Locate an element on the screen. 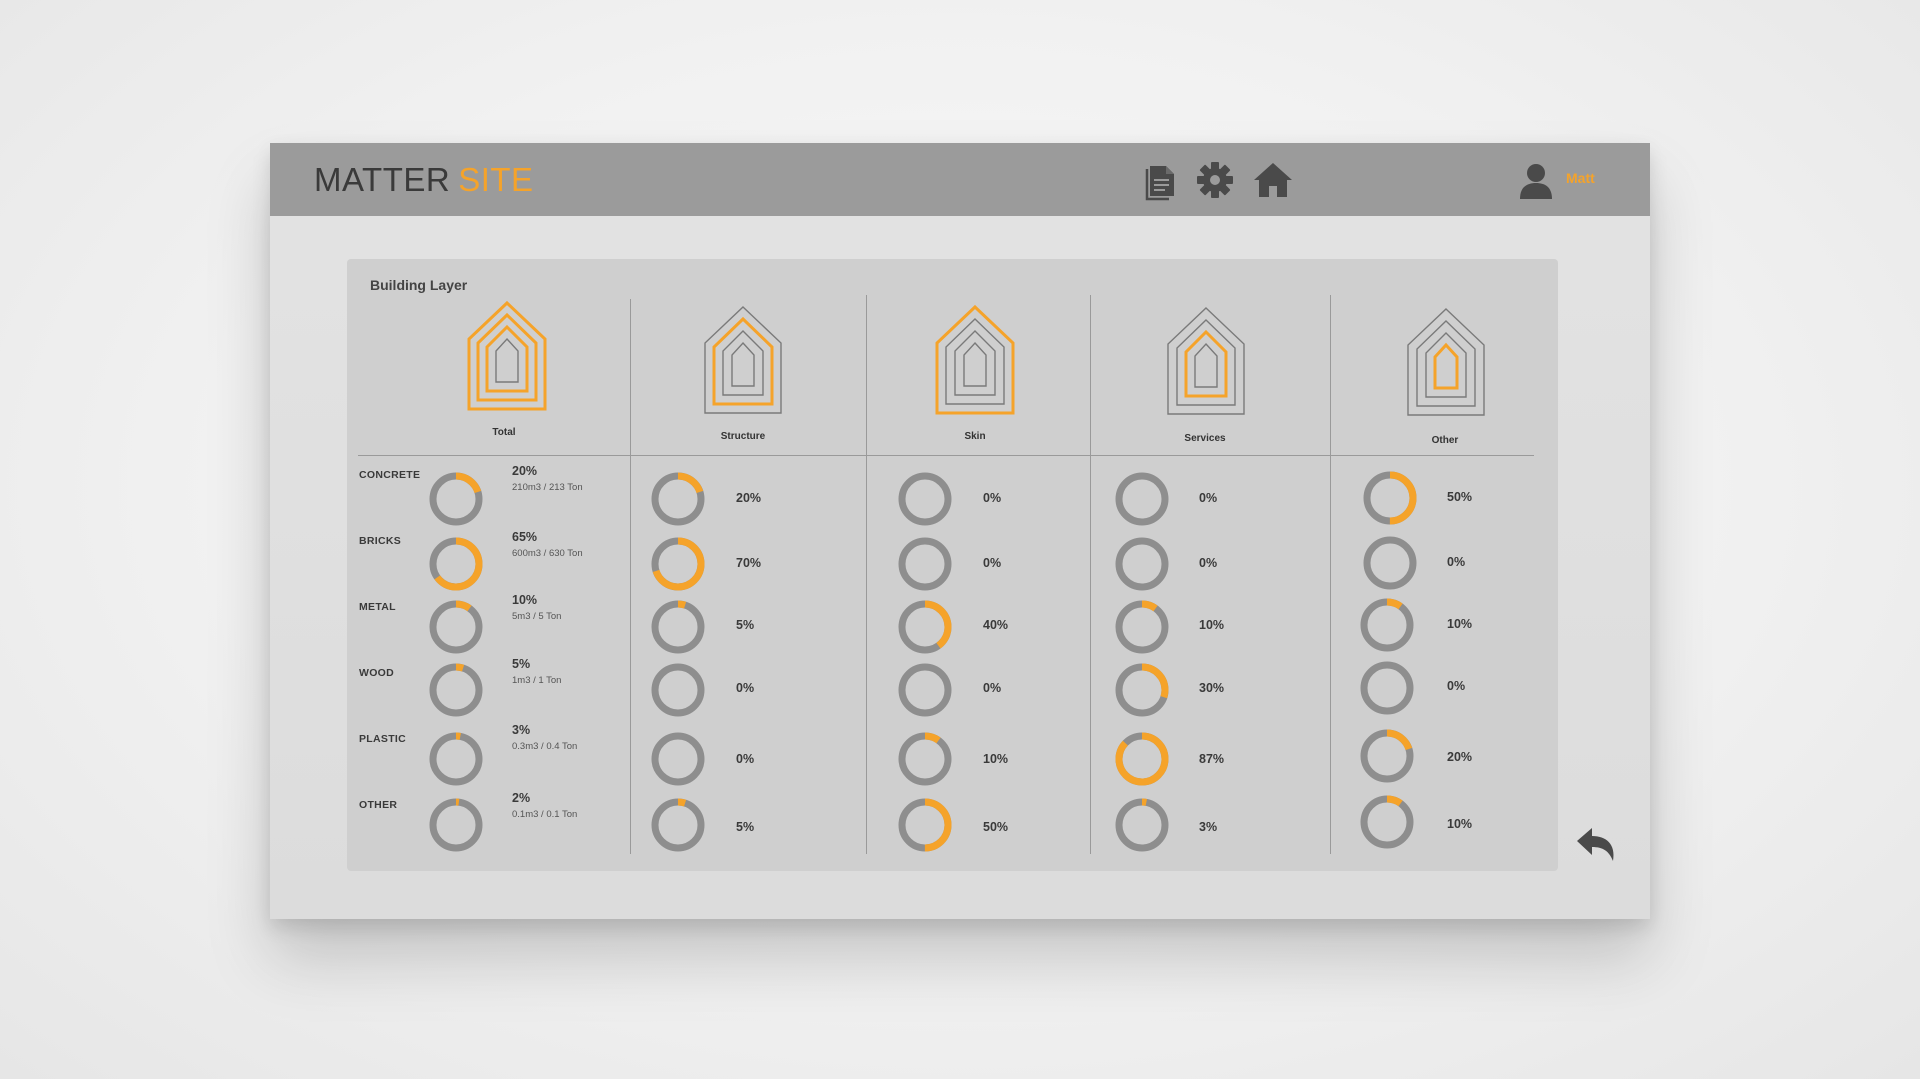 This screenshot has width=1920, height=1079. structure-pct: 0% is located at coordinates (745, 688).